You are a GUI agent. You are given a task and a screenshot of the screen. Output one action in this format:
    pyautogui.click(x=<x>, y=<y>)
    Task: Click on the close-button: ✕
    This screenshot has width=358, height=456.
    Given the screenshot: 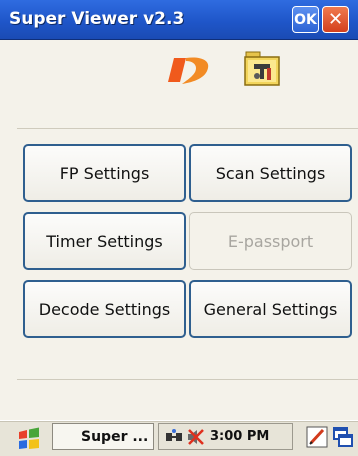 What is the action you would take?
    pyautogui.click(x=335, y=19)
    